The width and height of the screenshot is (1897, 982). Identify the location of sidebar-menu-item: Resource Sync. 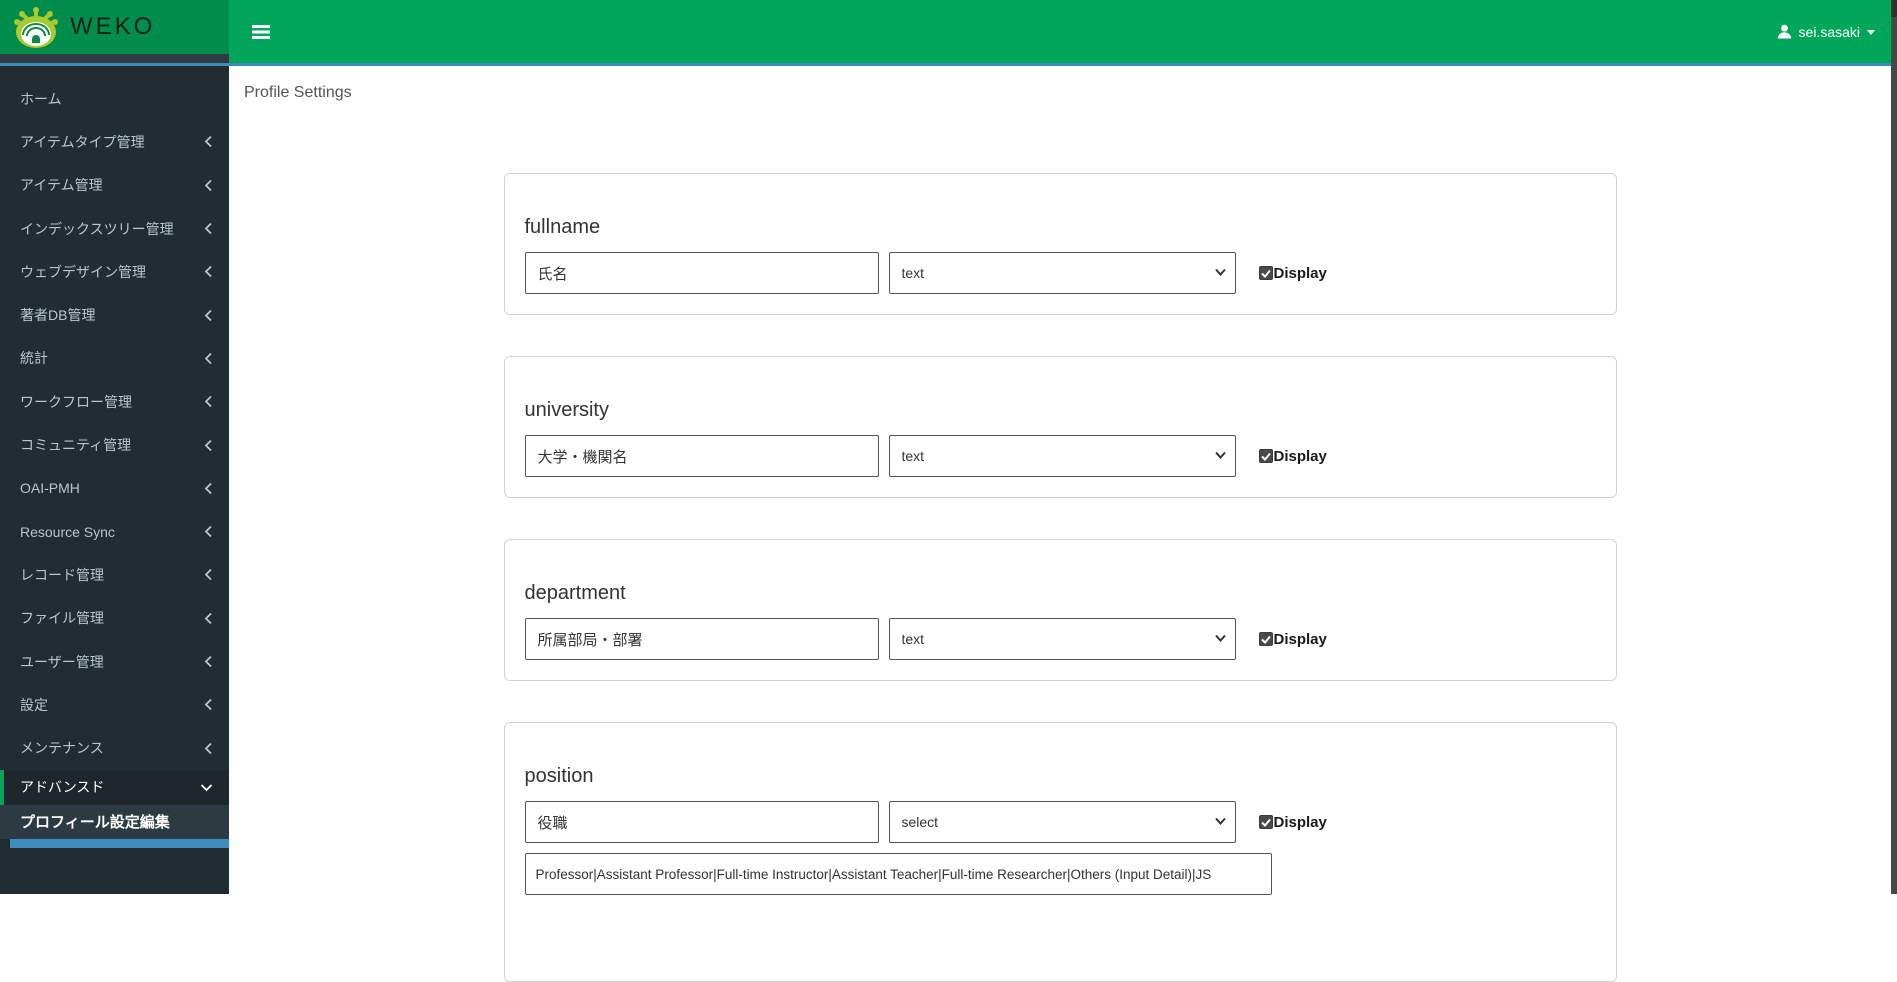
(114, 531).